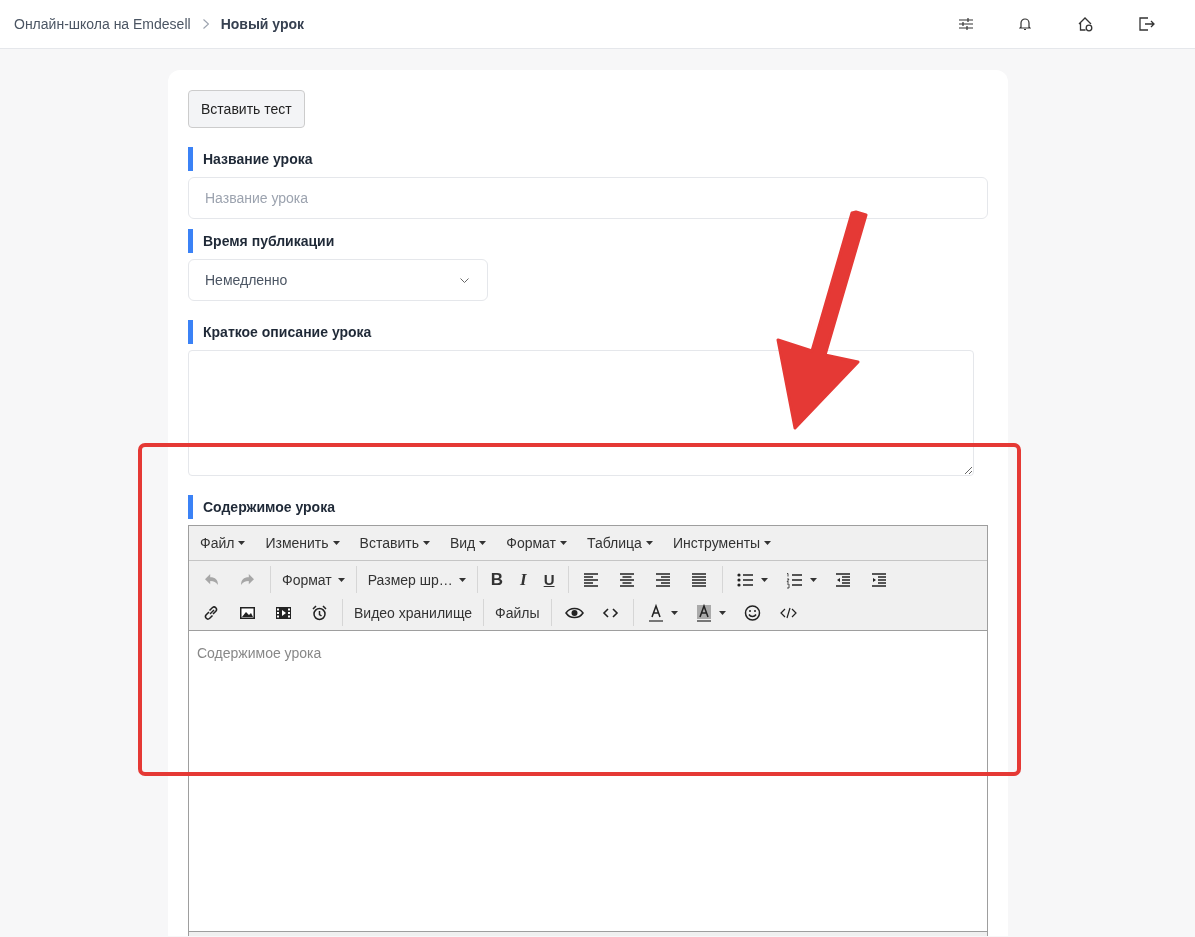 This screenshot has width=1195, height=937. What do you see at coordinates (536, 543) in the screenshot?
I see `menu-item: Формат` at bounding box center [536, 543].